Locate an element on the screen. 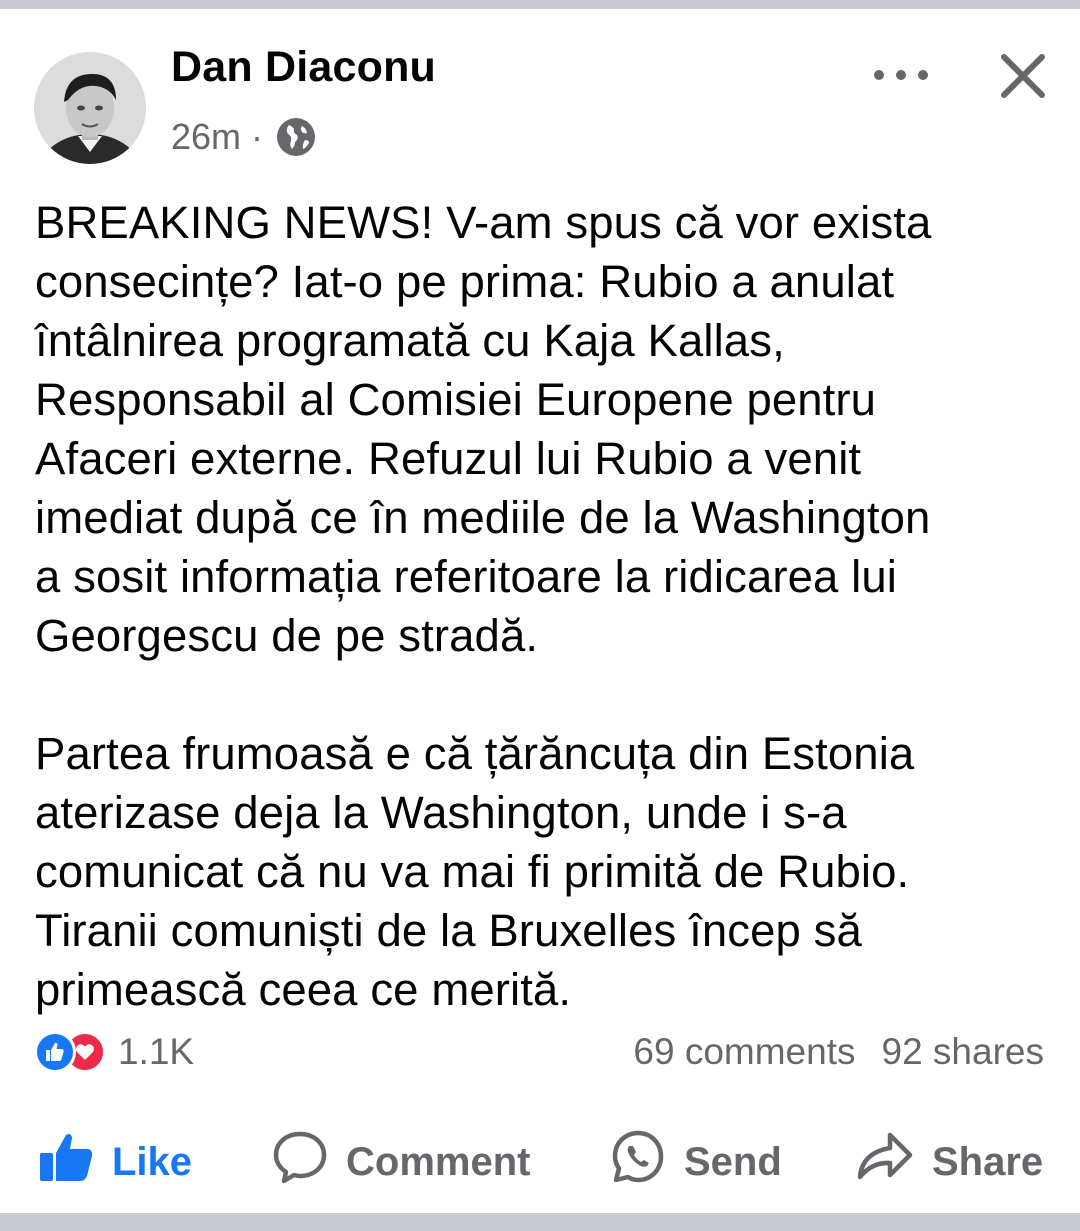  comments-count: 69 comments is located at coordinates (744, 1052).